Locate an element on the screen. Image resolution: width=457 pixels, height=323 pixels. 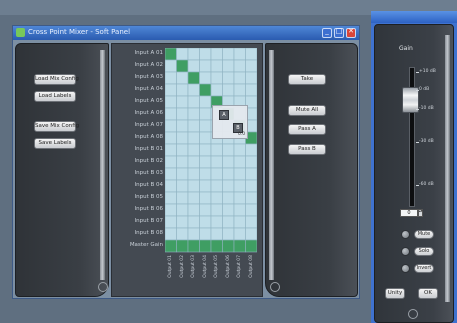
crosspoint-popup: A B 0.0 is located at coordinates (230, 122).